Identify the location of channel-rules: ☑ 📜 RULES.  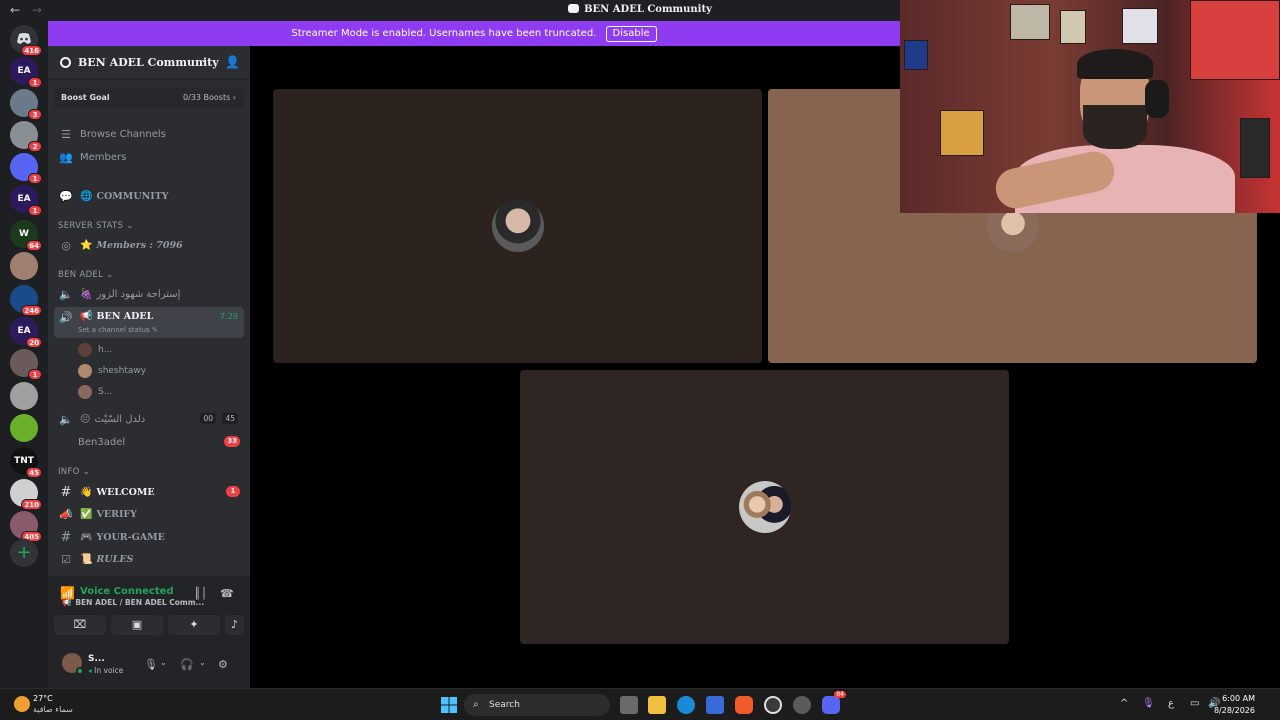
(149, 559).